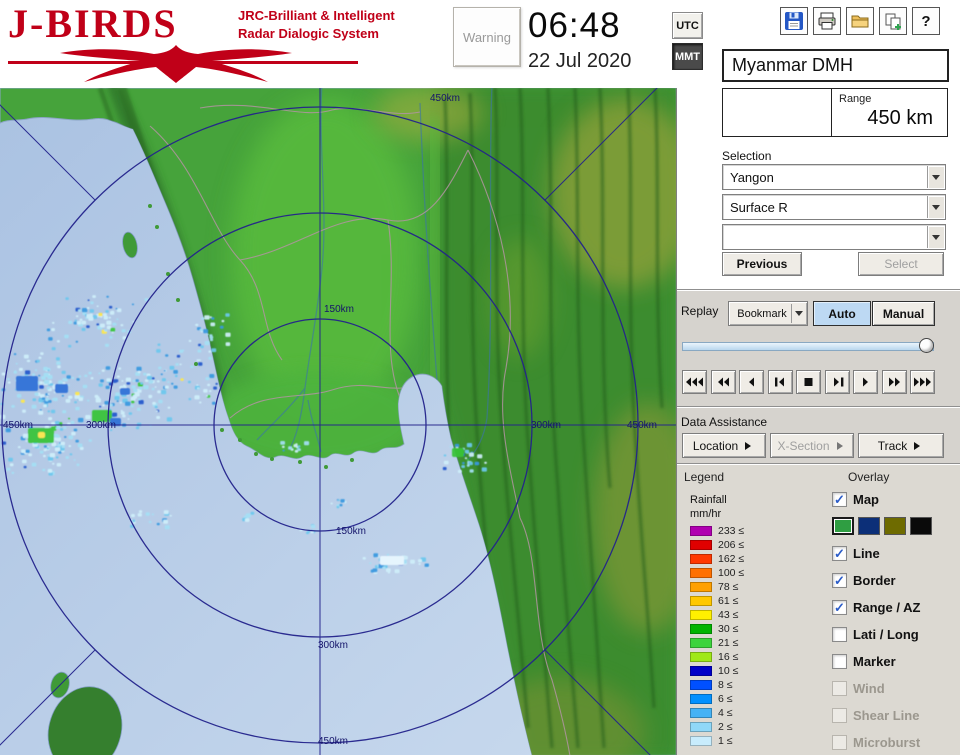 Image resolution: width=960 pixels, height=755 pixels. I want to click on warning-indicator: Warning, so click(487, 37).